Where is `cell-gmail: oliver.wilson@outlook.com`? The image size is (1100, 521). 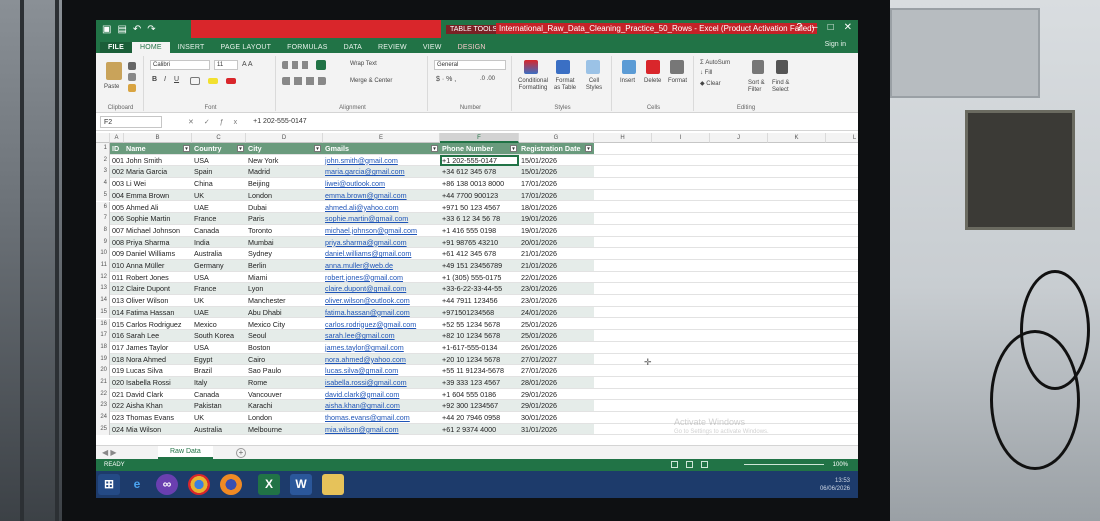 cell-gmail: oliver.wilson@outlook.com is located at coordinates (381, 301).